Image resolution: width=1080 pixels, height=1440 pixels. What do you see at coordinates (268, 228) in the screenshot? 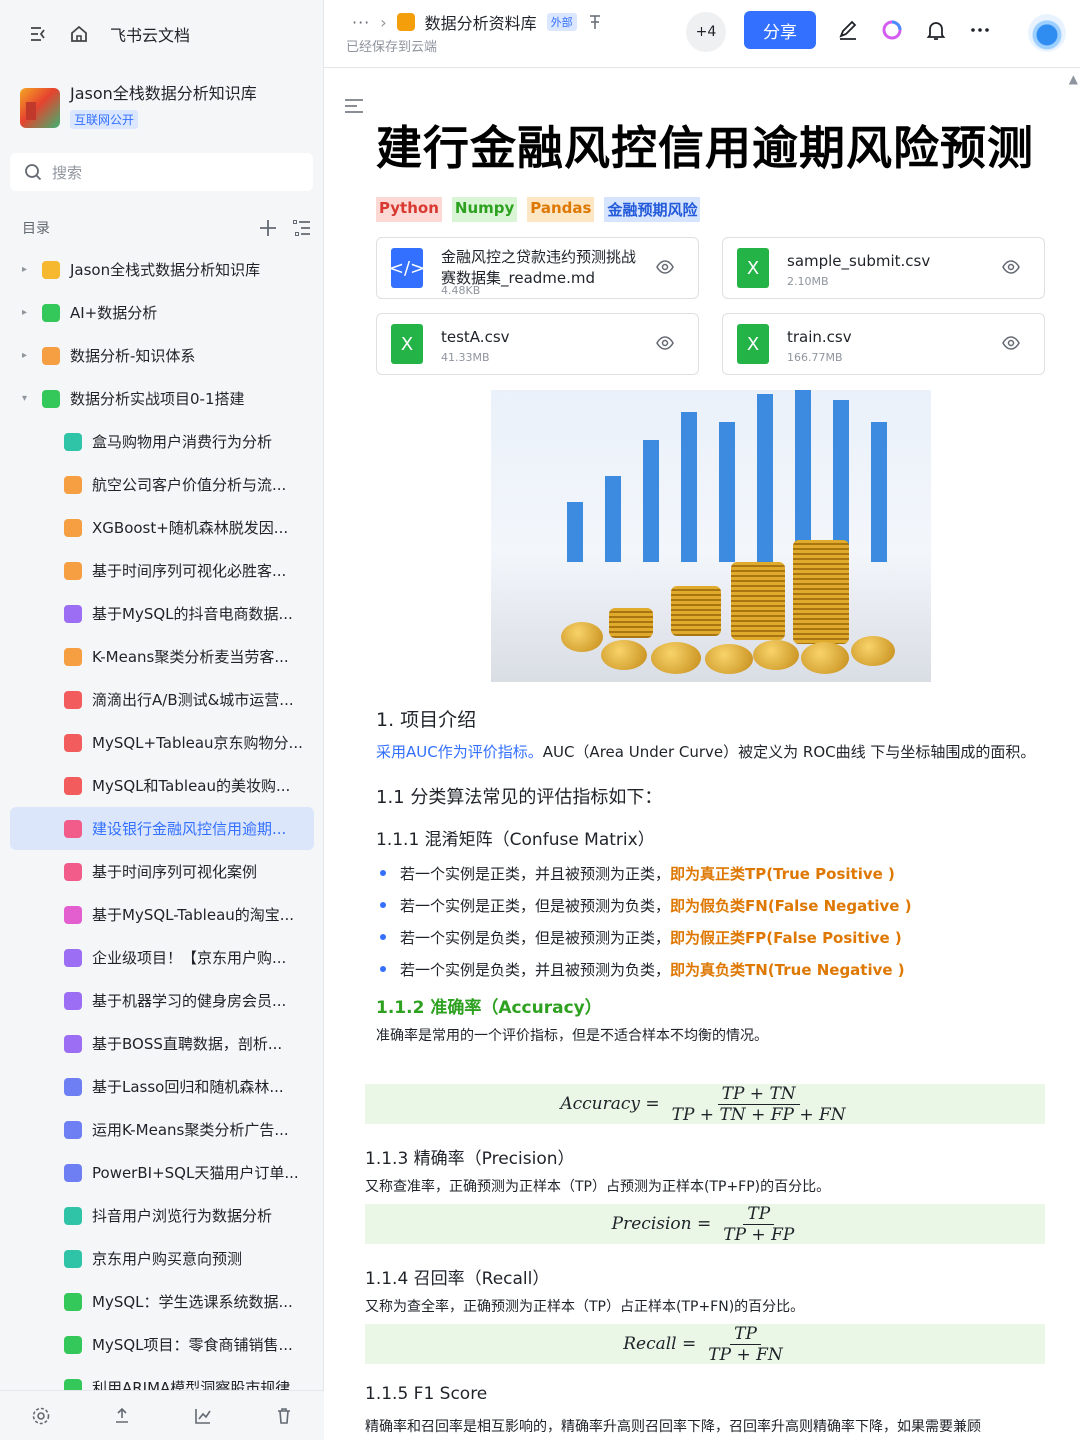
I see `add-page-icon` at bounding box center [268, 228].